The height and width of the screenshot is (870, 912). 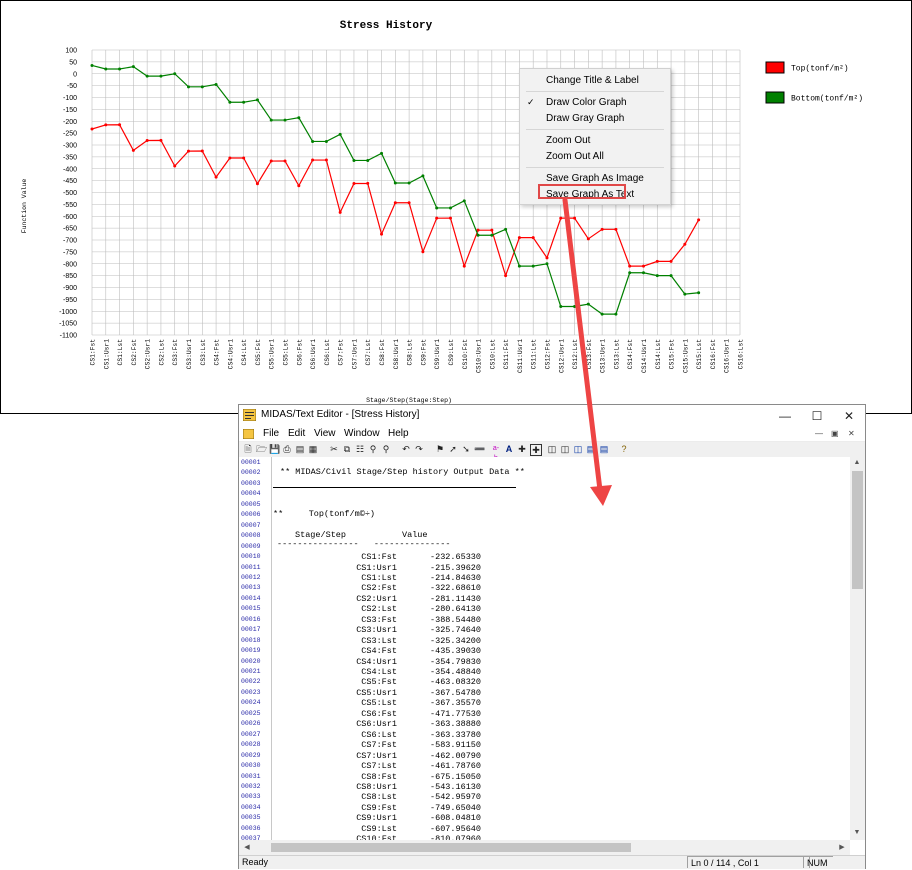 What do you see at coordinates (70, 276) in the screenshot?
I see `y-tick-label: -850` at bounding box center [70, 276].